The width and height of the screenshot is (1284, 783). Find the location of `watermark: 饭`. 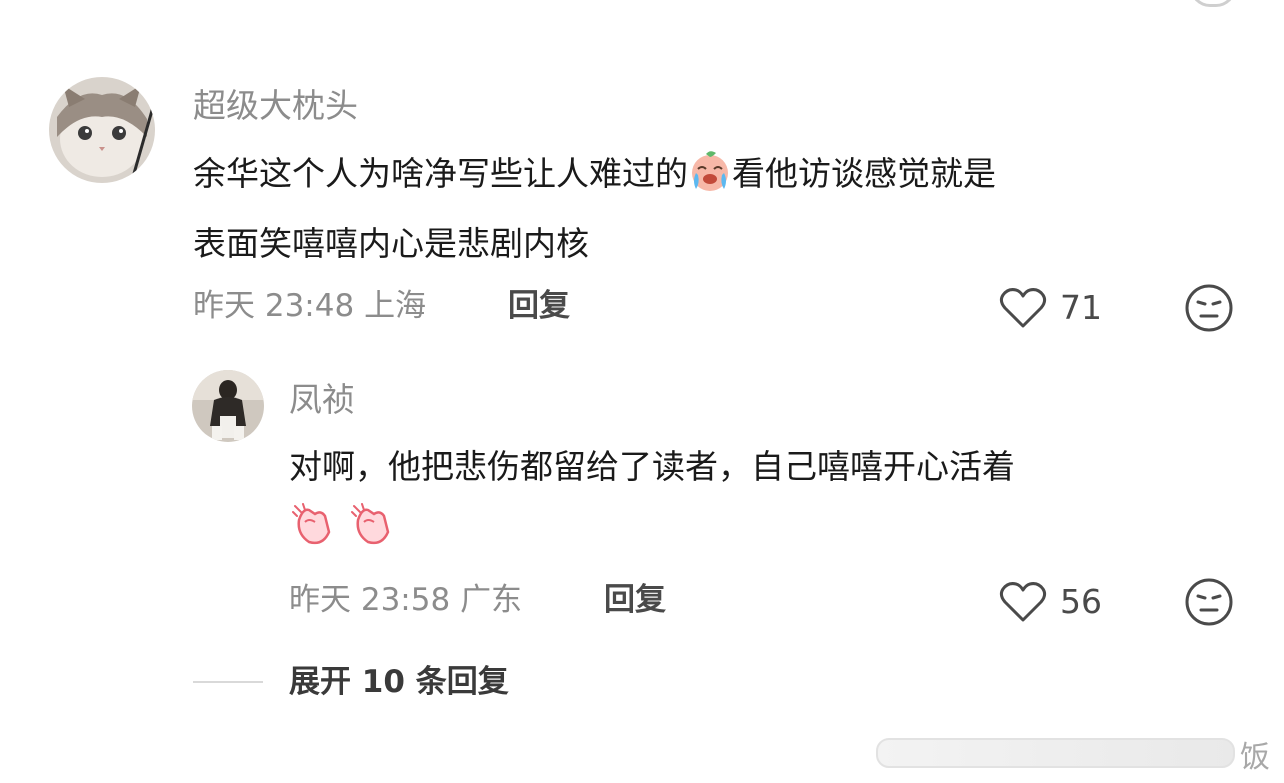

watermark: 饭 is located at coordinates (1078, 752).